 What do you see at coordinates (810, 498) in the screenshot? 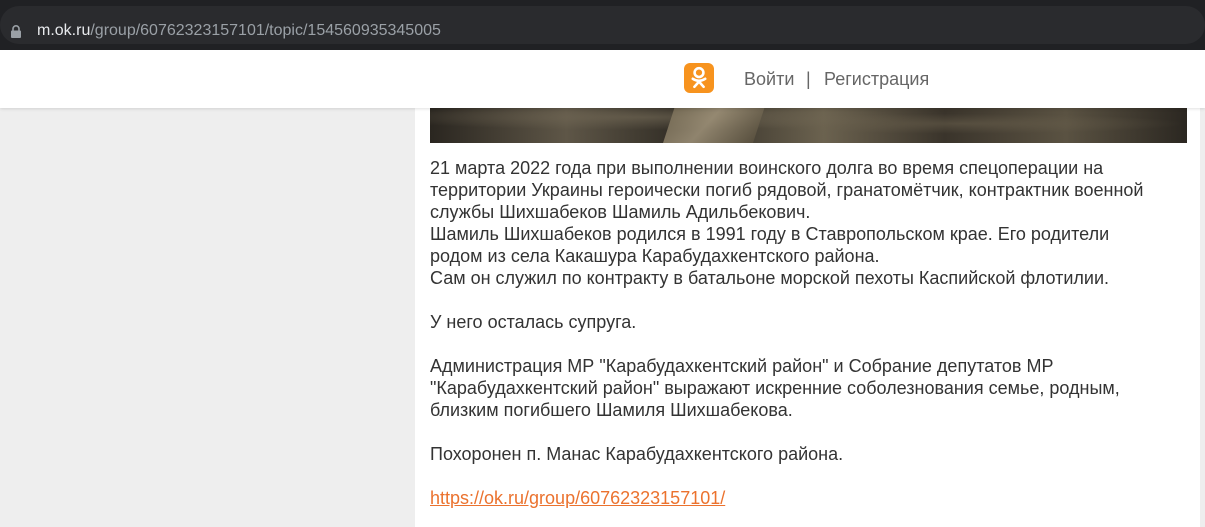
I see `group-link-line: https://ok.ru/group/60762323157101/` at bounding box center [810, 498].